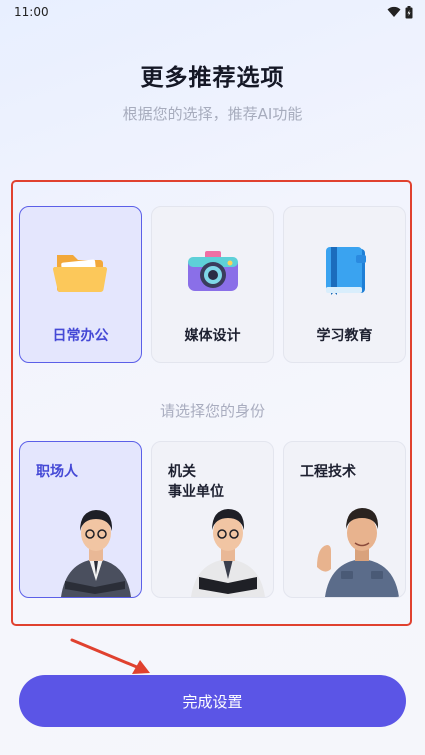  Describe the element at coordinates (212, 701) in the screenshot. I see `finish-setup-button: 完成设置` at that location.